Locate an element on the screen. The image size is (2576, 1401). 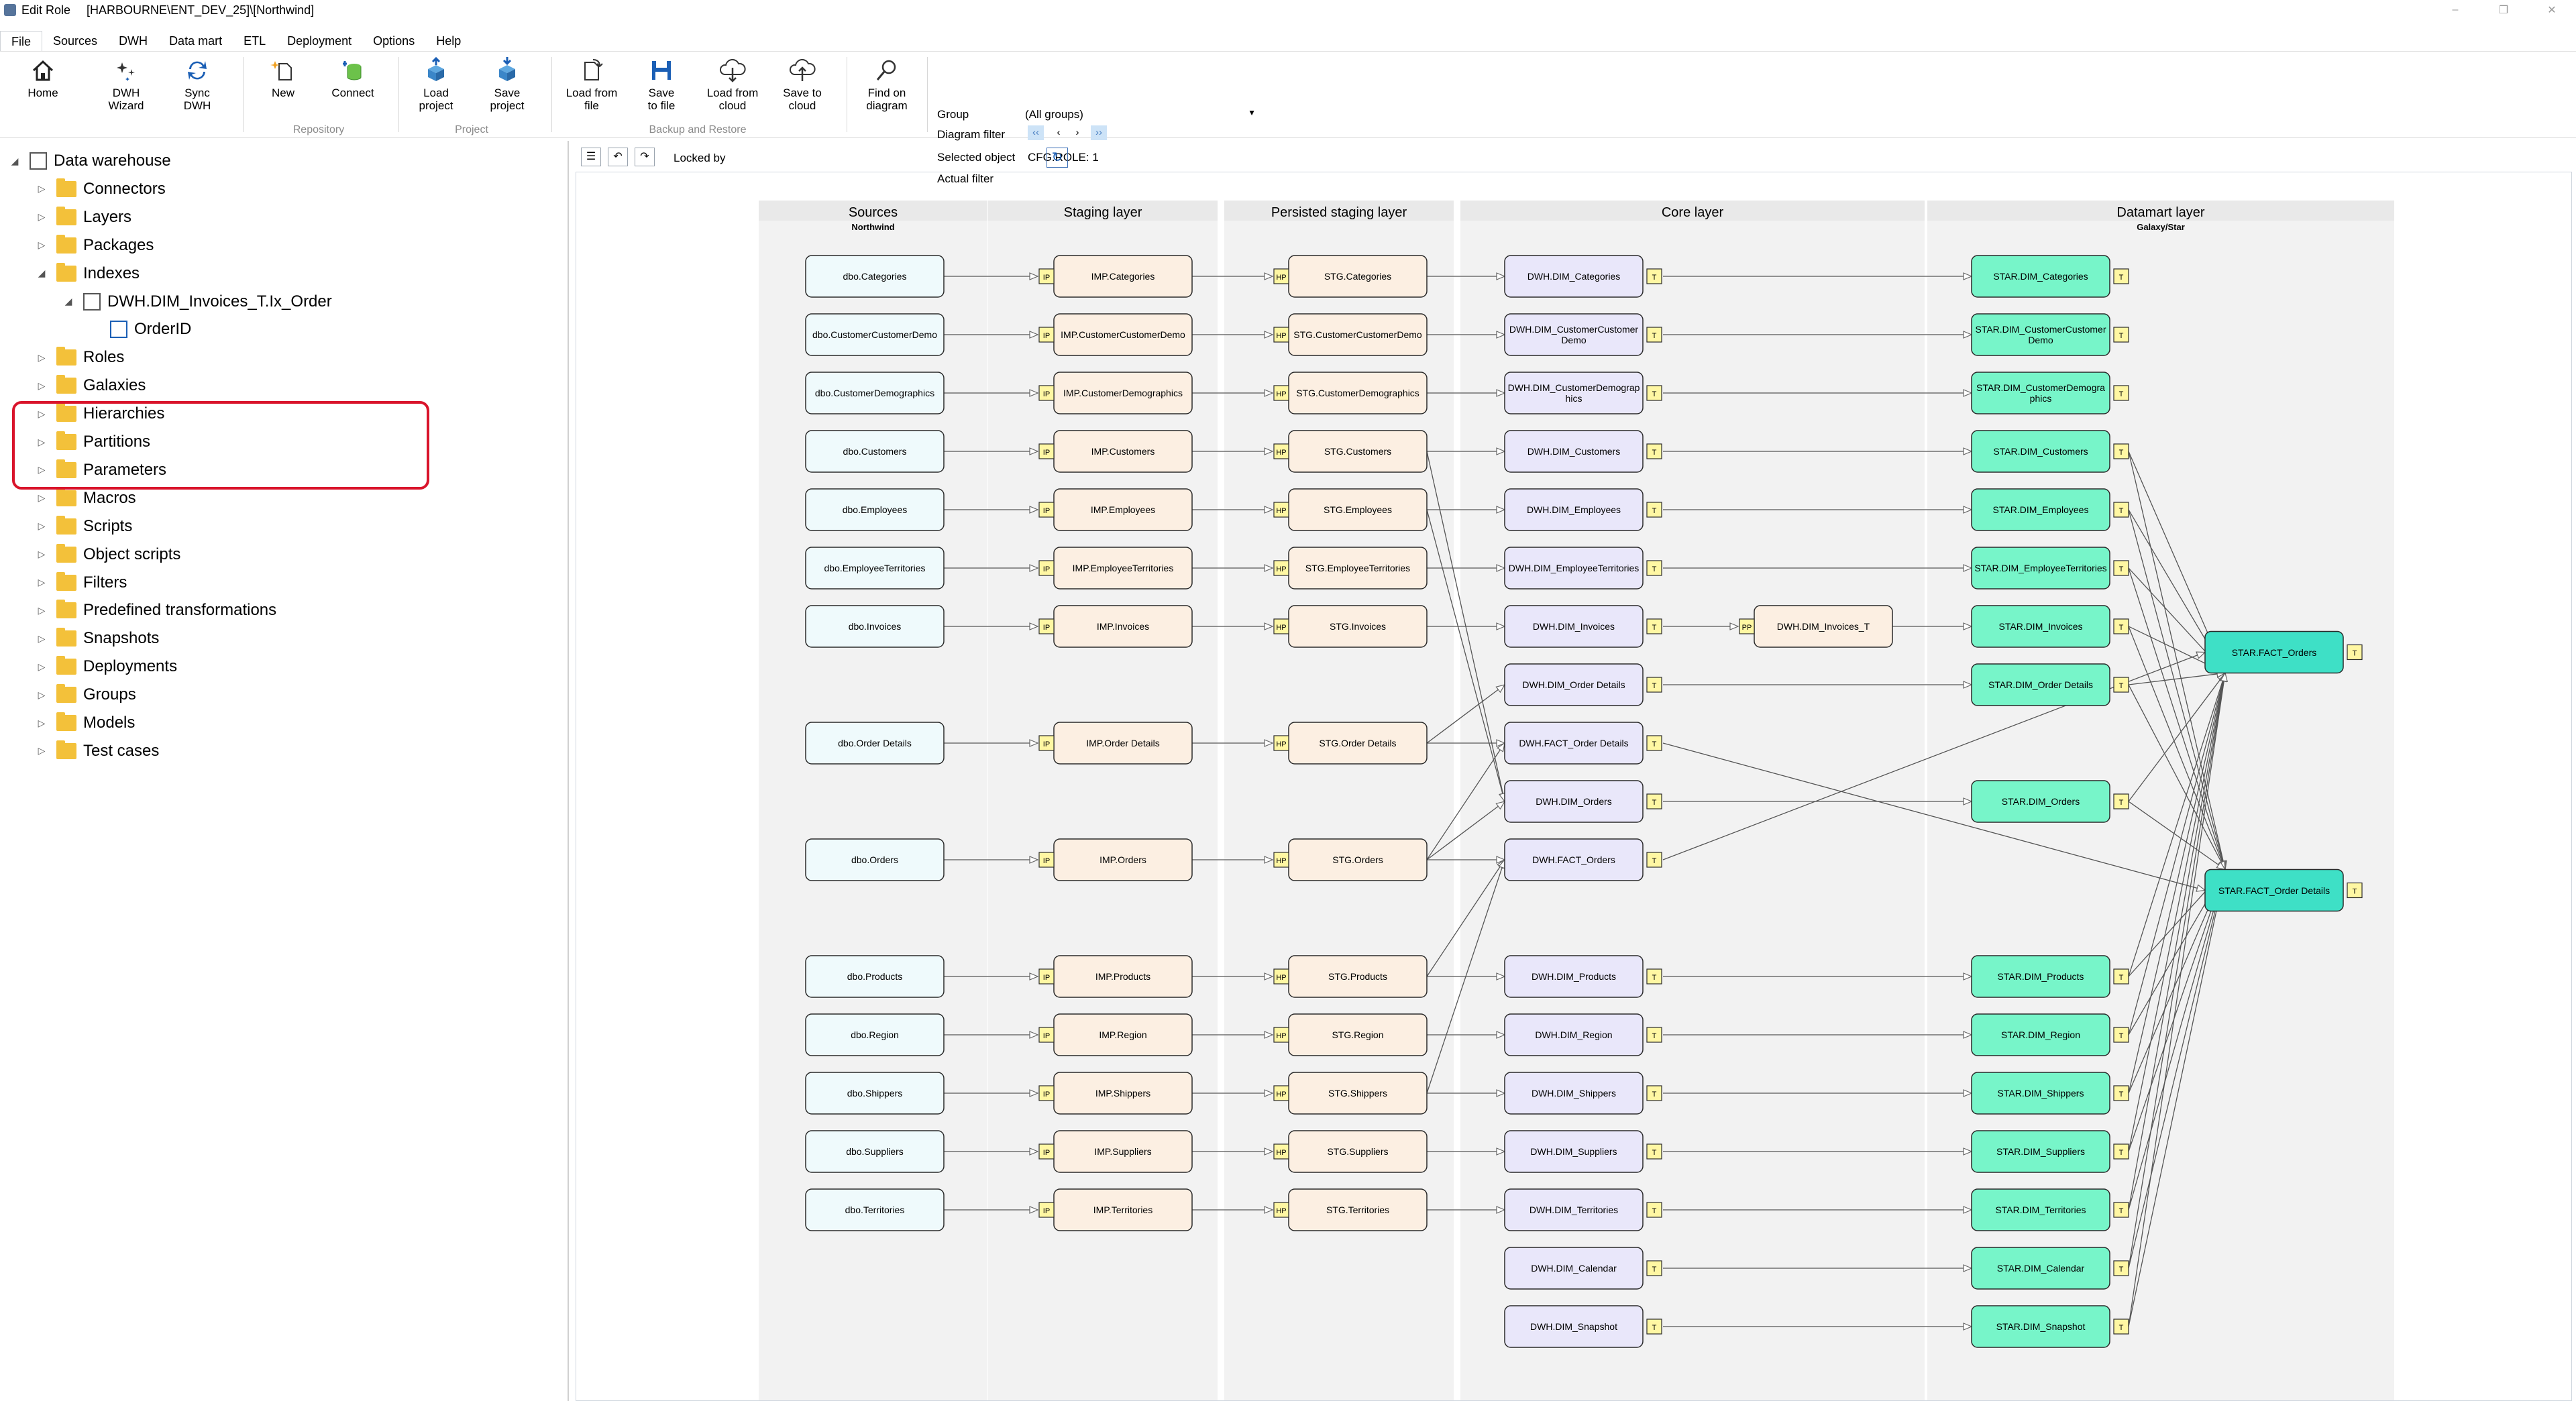
datamart-node: STAR.DIM_Invoices T is located at coordinates (2050, 626).